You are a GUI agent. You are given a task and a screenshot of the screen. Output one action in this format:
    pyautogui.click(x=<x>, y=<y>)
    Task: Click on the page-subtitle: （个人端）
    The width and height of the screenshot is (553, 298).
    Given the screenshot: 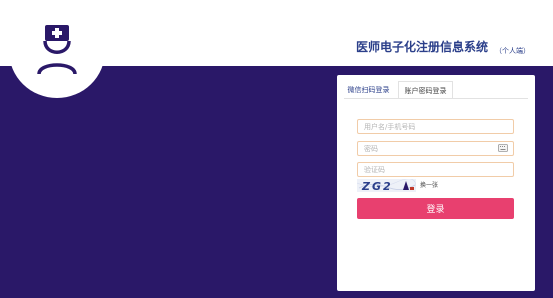 What is the action you would take?
    pyautogui.click(x=512, y=51)
    